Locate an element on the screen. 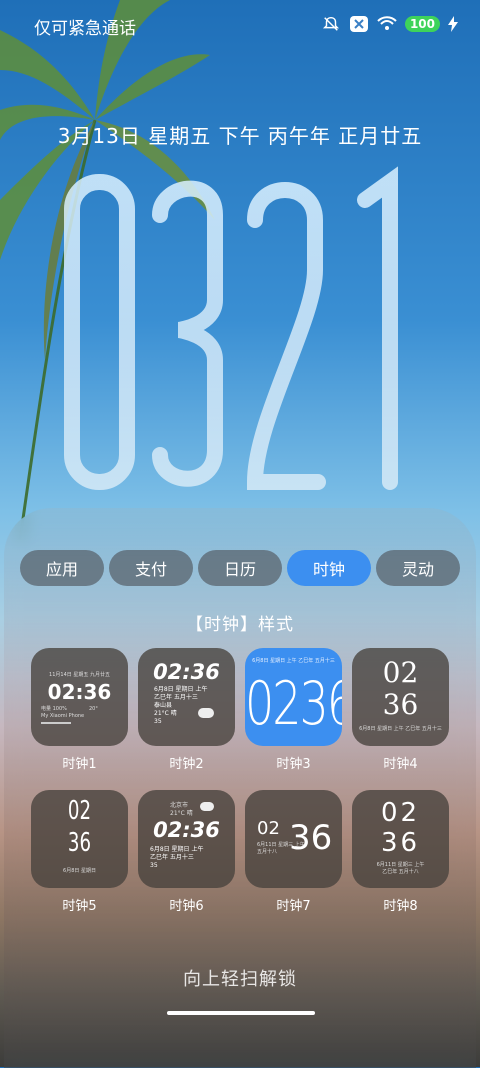 This screenshot has width=480, height=1068. clock-style-5: 02 36 6月8日 星期日 时钟5 is located at coordinates (79, 852).